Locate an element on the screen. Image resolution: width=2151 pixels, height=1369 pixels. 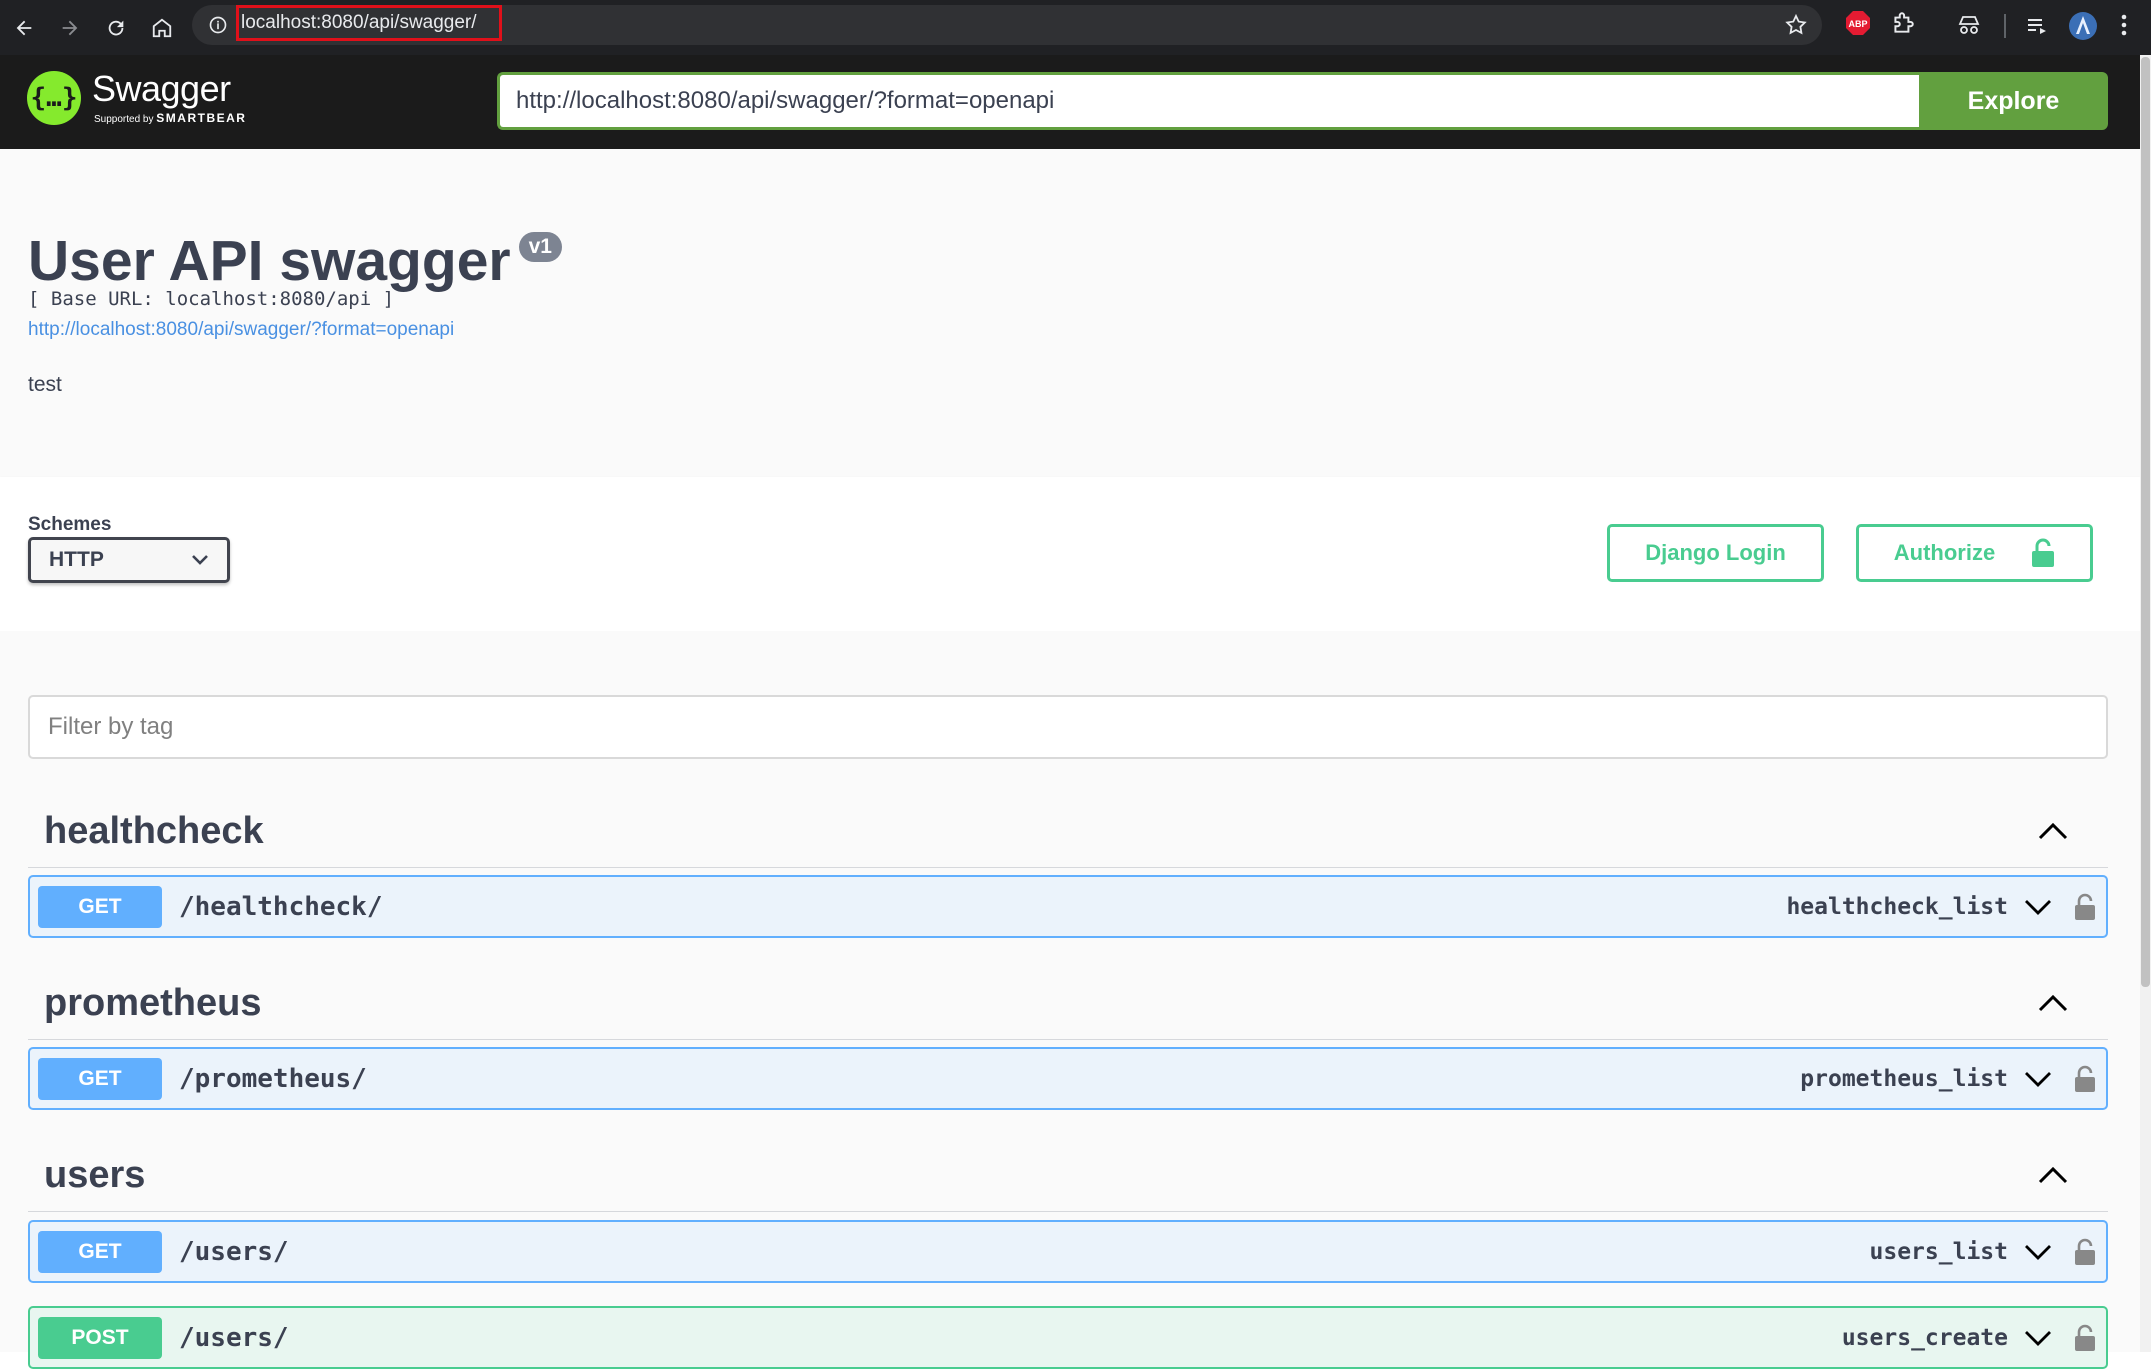
profile-avatar is located at coordinates (2083, 28).